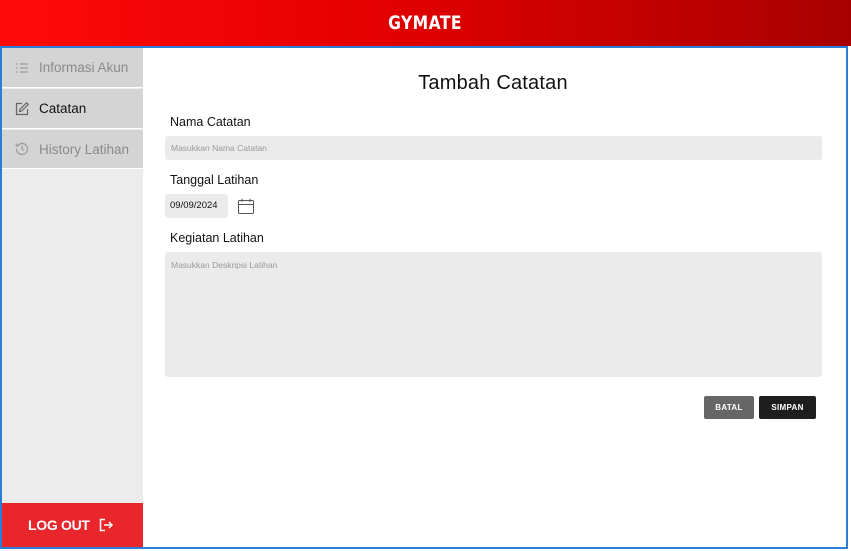  I want to click on sidebar-item-label: Catatan, so click(63, 108).